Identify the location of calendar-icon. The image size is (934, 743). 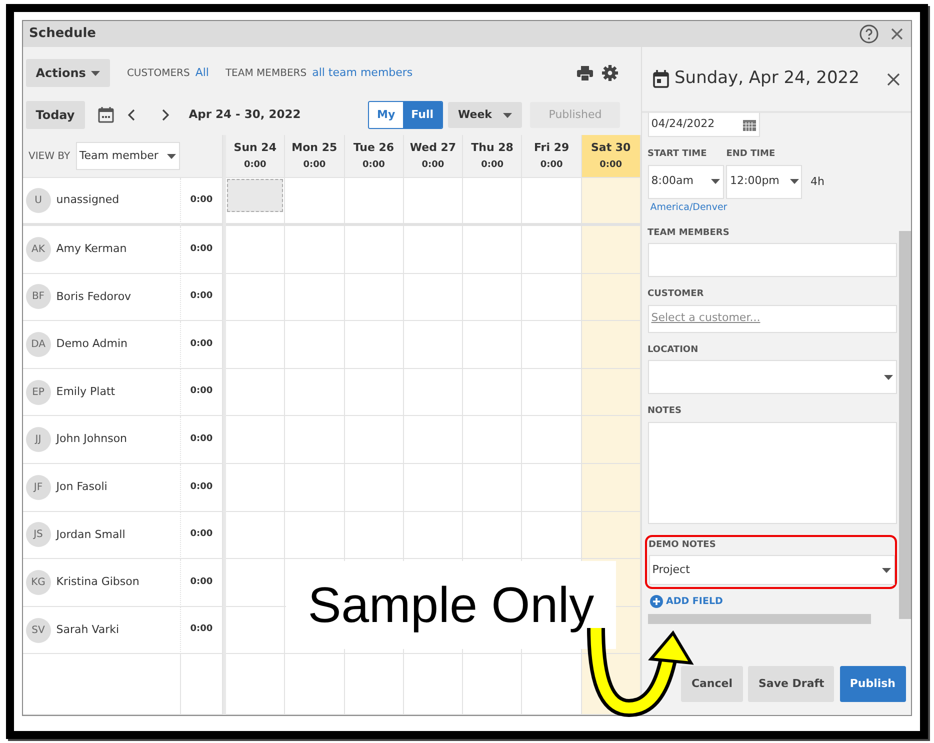
(106, 115).